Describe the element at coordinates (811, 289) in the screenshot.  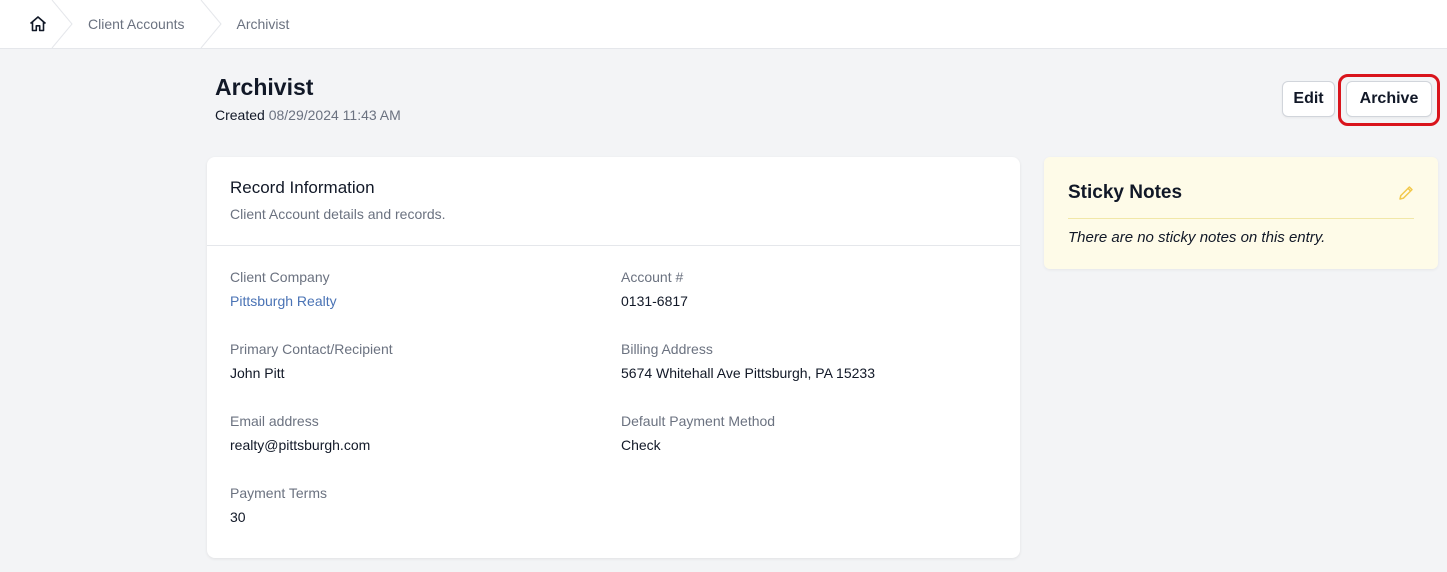
I see `field-account-number: Account # 0131-6817` at that location.